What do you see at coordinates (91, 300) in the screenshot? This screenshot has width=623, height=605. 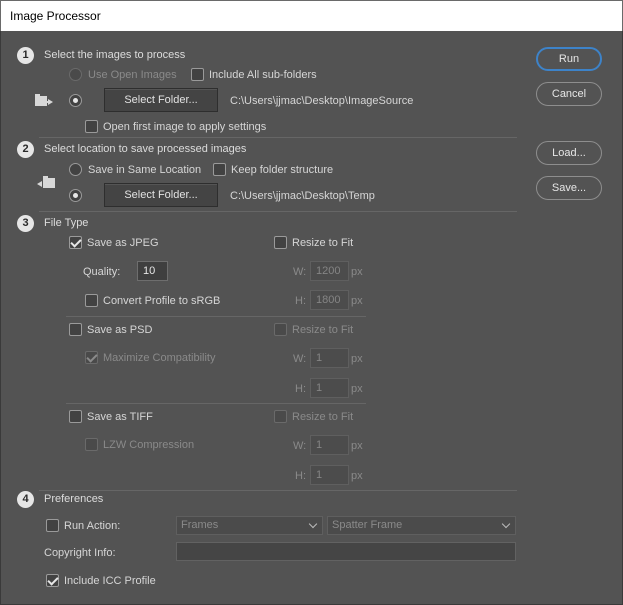 I see `convert-profile-checkbox` at bounding box center [91, 300].